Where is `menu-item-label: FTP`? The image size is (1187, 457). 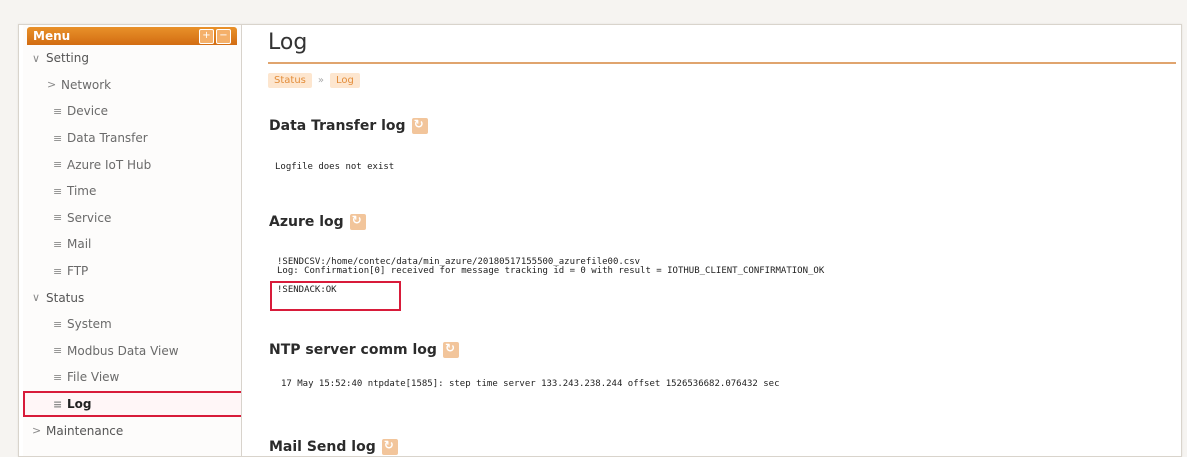
menu-item-label: FTP is located at coordinates (78, 271).